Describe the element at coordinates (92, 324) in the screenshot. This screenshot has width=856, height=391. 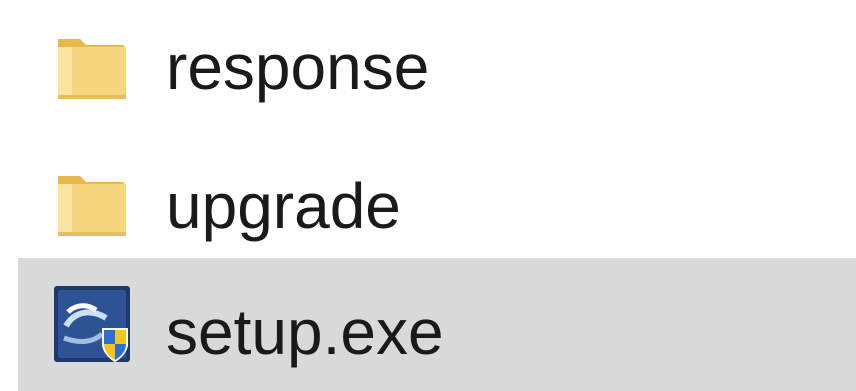
I see `installer-shield-icon` at that location.